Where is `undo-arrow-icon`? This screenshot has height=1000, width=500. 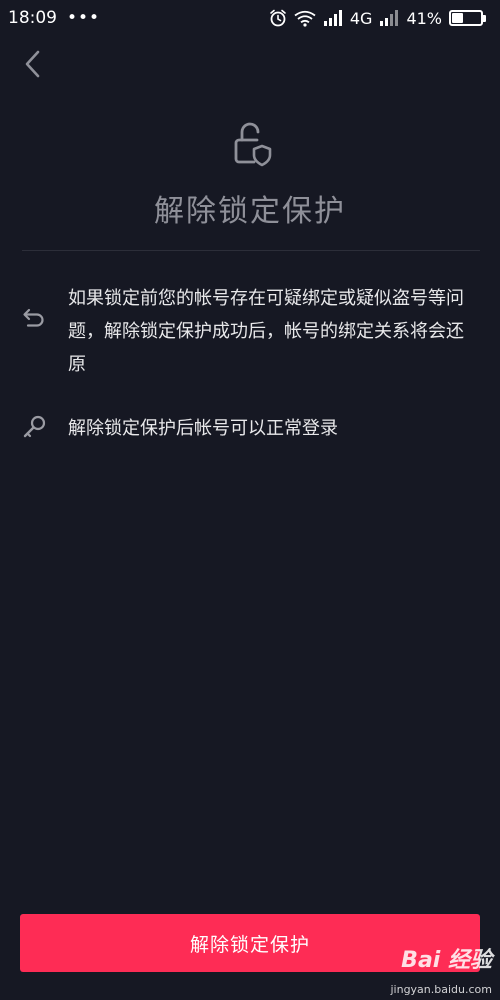 undo-arrow-icon is located at coordinates (33, 317).